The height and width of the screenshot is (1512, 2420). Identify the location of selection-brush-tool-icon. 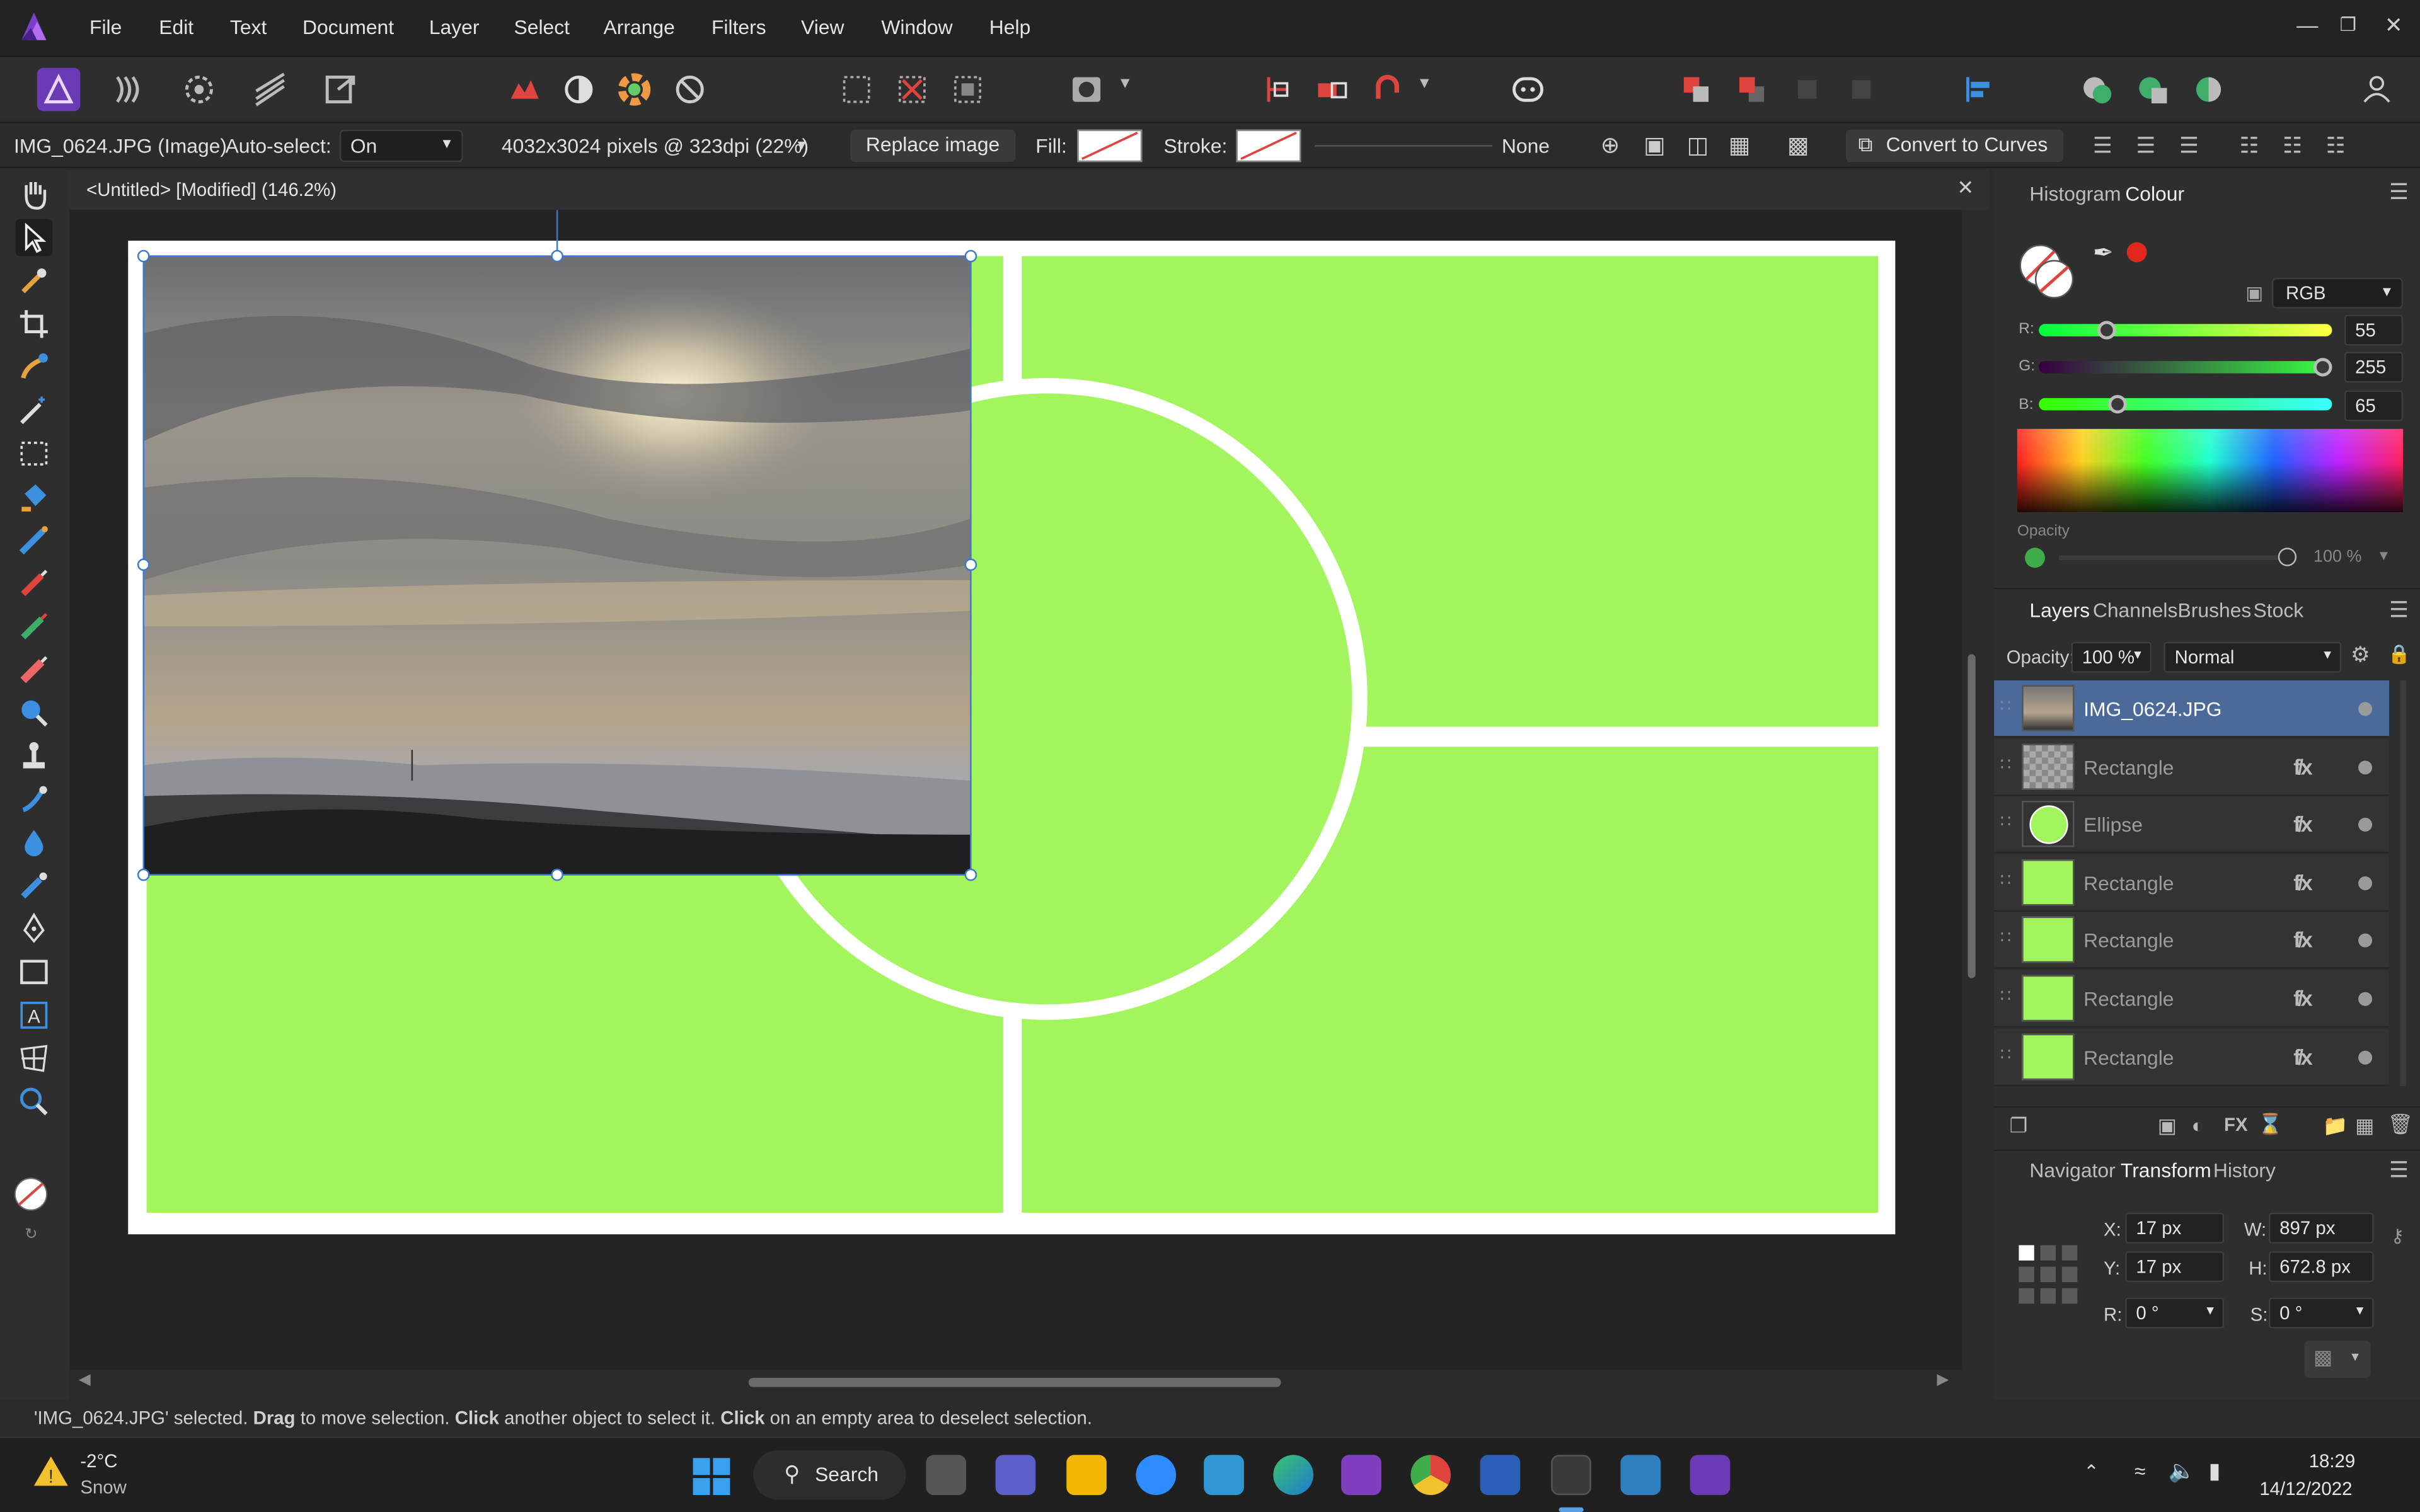
(33, 367).